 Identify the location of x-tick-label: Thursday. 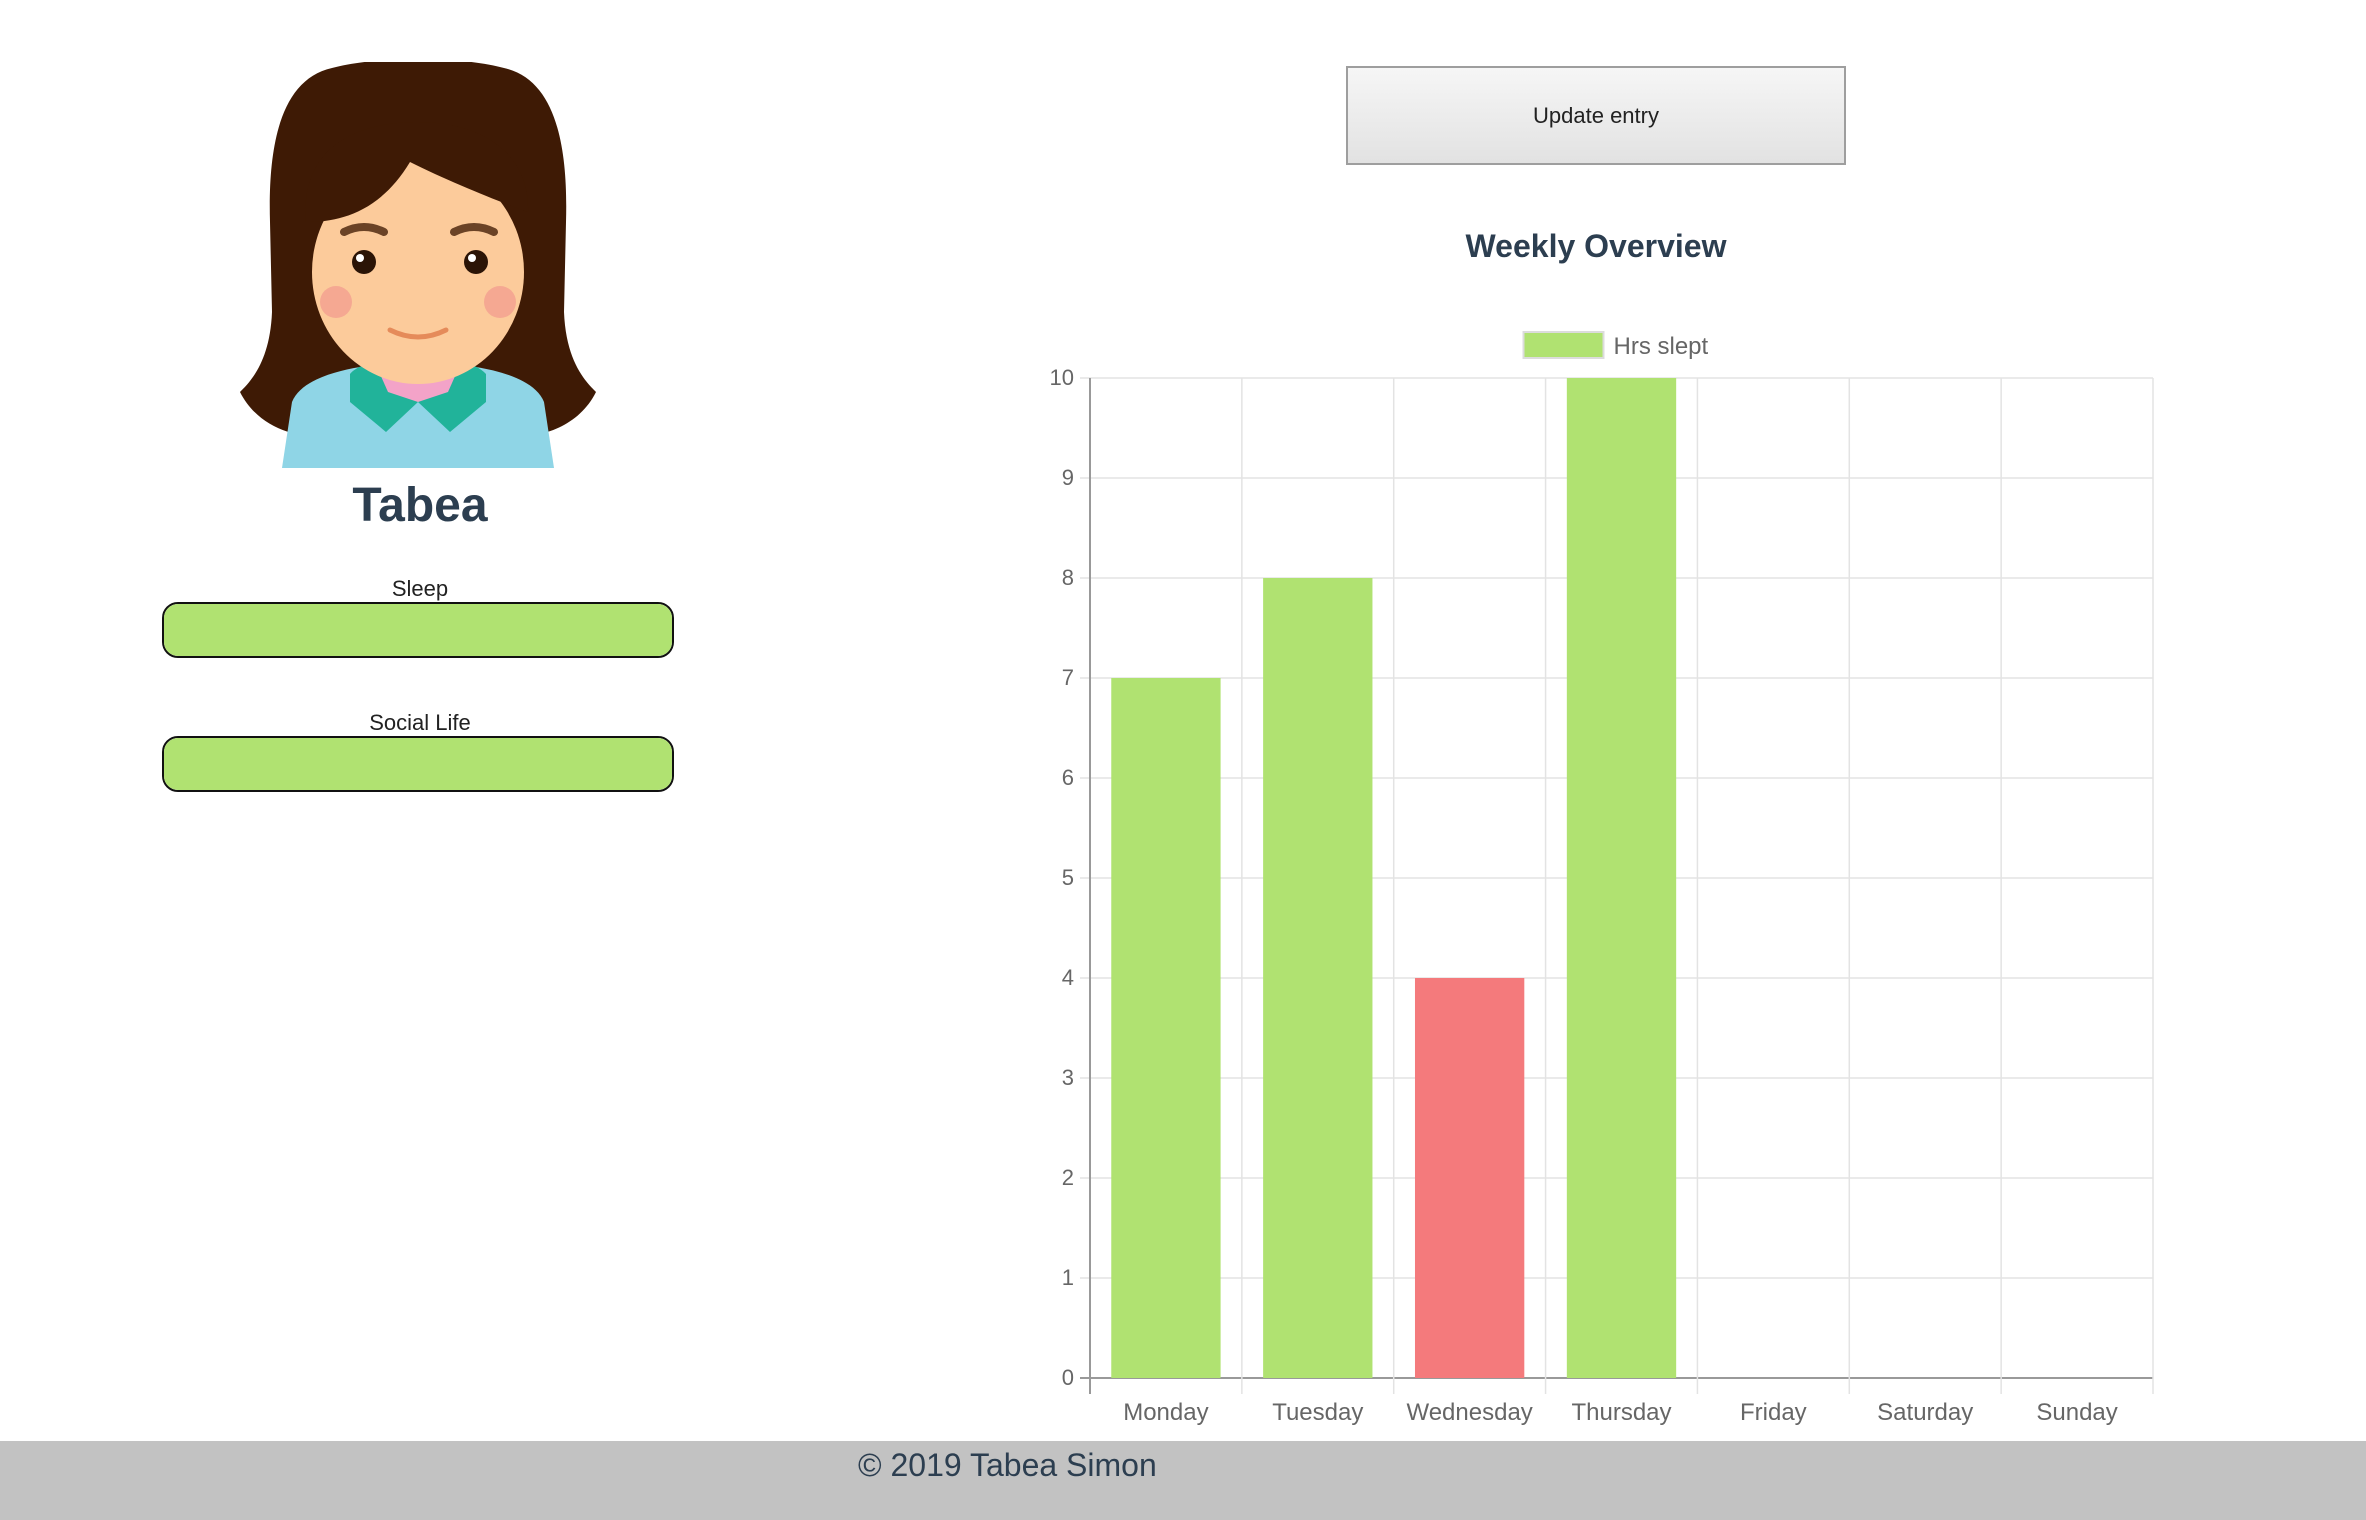
(1621, 1412).